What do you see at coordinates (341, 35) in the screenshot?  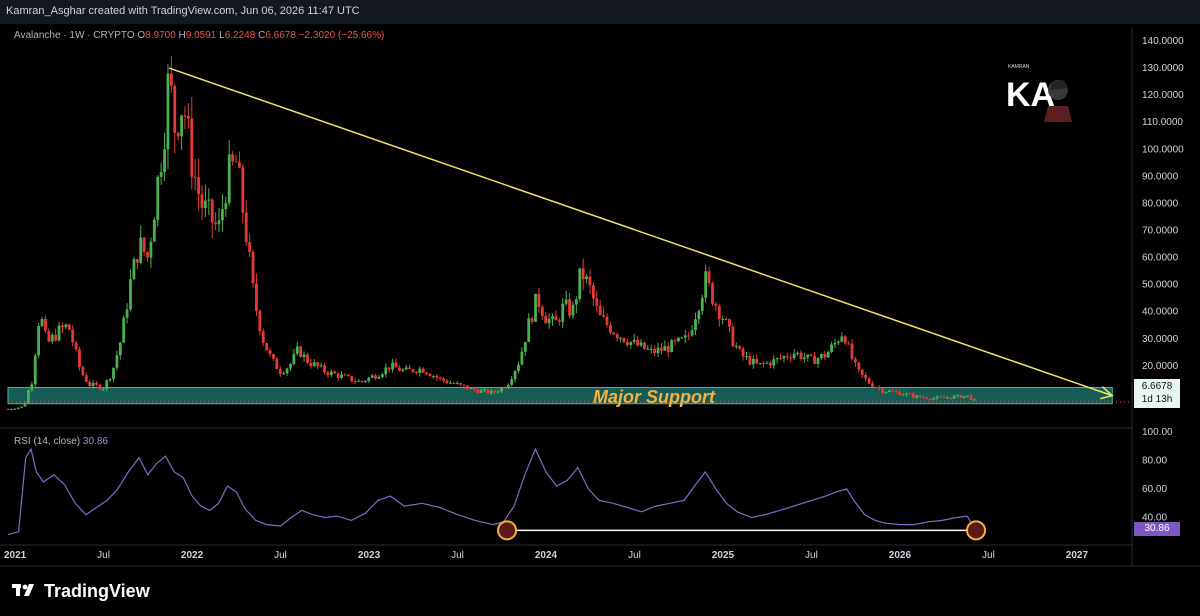 I see `change-value: −2.3020 (−25.66%)` at bounding box center [341, 35].